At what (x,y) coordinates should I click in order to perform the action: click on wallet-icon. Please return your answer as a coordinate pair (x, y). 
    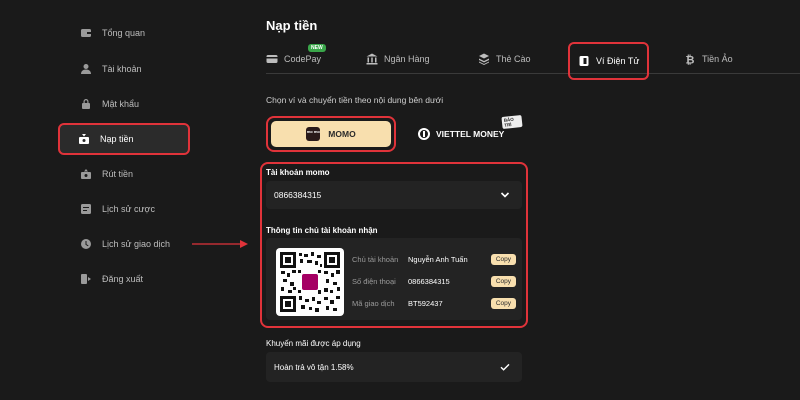
    Looking at the image, I should click on (86, 33).